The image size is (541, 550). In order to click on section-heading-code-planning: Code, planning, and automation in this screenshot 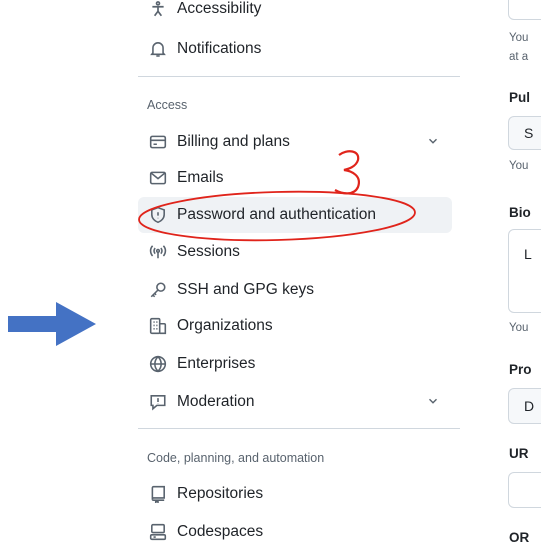, I will do `click(236, 458)`.